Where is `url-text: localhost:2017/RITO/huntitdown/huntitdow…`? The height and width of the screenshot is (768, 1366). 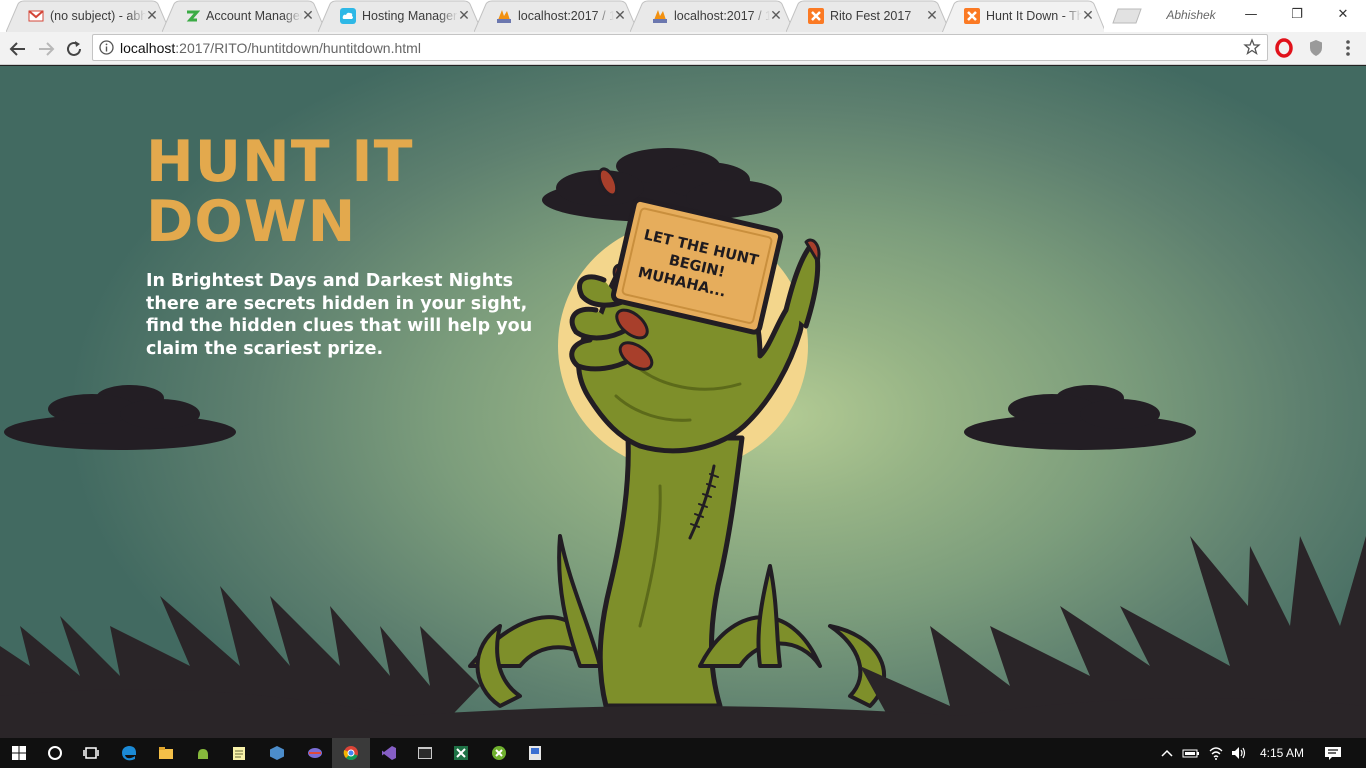
url-text: localhost:2017/RITO/huntitdown/huntitdow… is located at coordinates (270, 48).